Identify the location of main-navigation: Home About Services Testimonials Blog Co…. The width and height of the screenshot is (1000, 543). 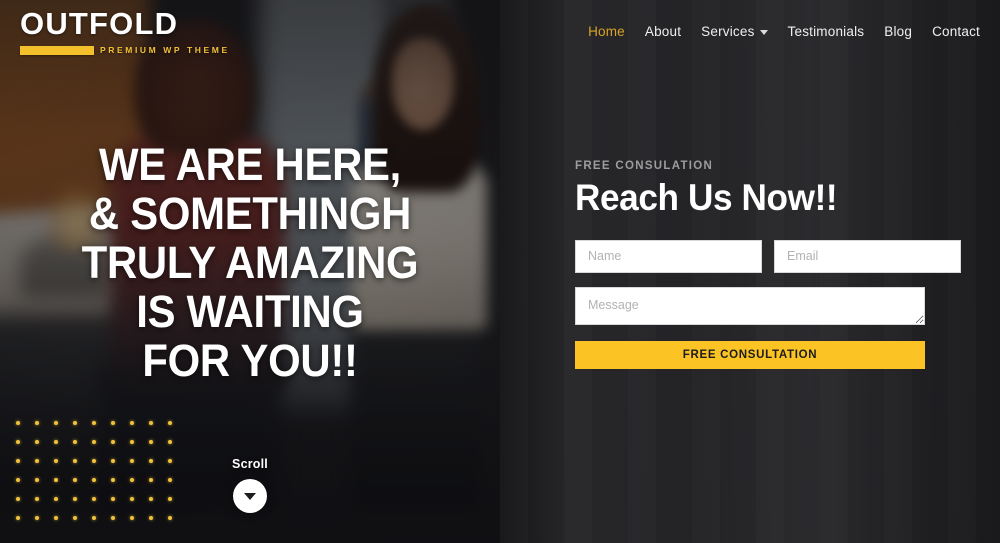
(784, 31).